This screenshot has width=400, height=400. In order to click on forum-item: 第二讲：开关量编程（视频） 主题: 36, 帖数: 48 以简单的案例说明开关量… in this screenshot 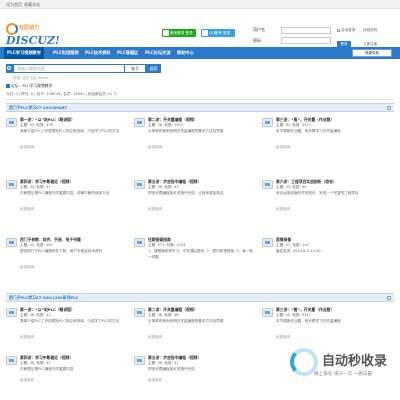, I will do `click(196, 328)`.